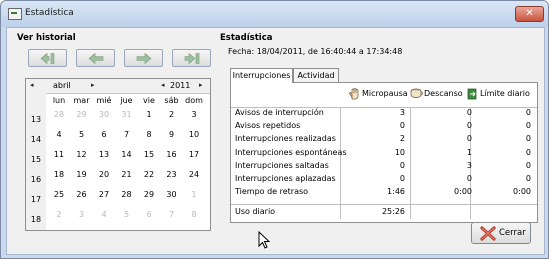  I want to click on stat-row-label: Interrupciones espontáneas, so click(291, 152).